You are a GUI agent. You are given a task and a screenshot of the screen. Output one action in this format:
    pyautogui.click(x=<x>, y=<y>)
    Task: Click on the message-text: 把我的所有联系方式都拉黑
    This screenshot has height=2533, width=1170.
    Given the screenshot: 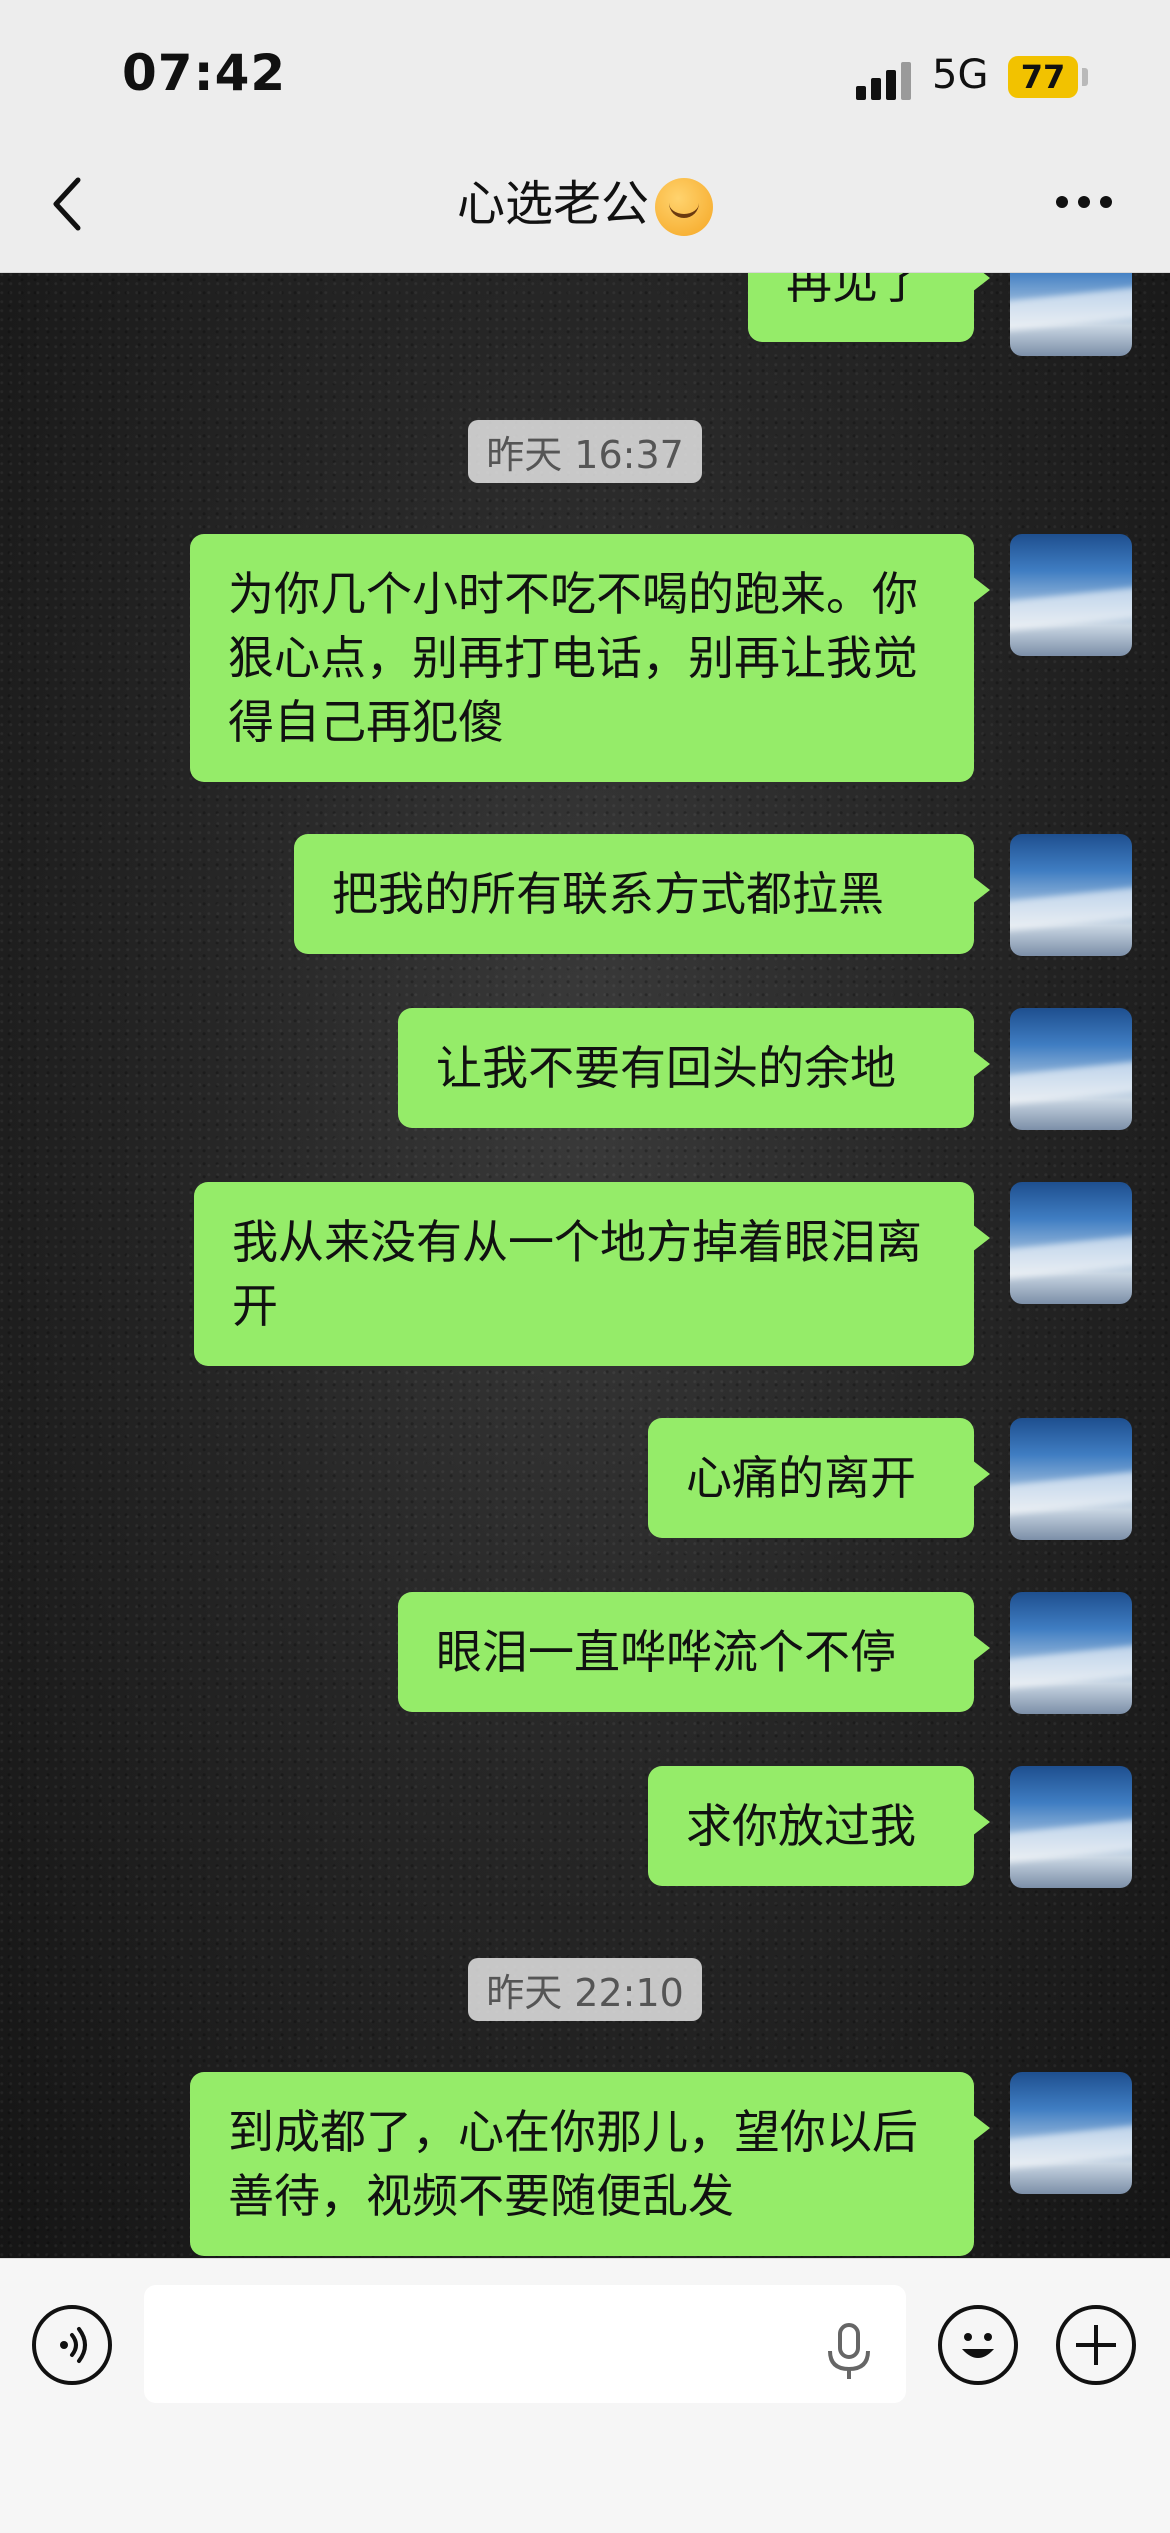 What is the action you would take?
    pyautogui.click(x=608, y=894)
    